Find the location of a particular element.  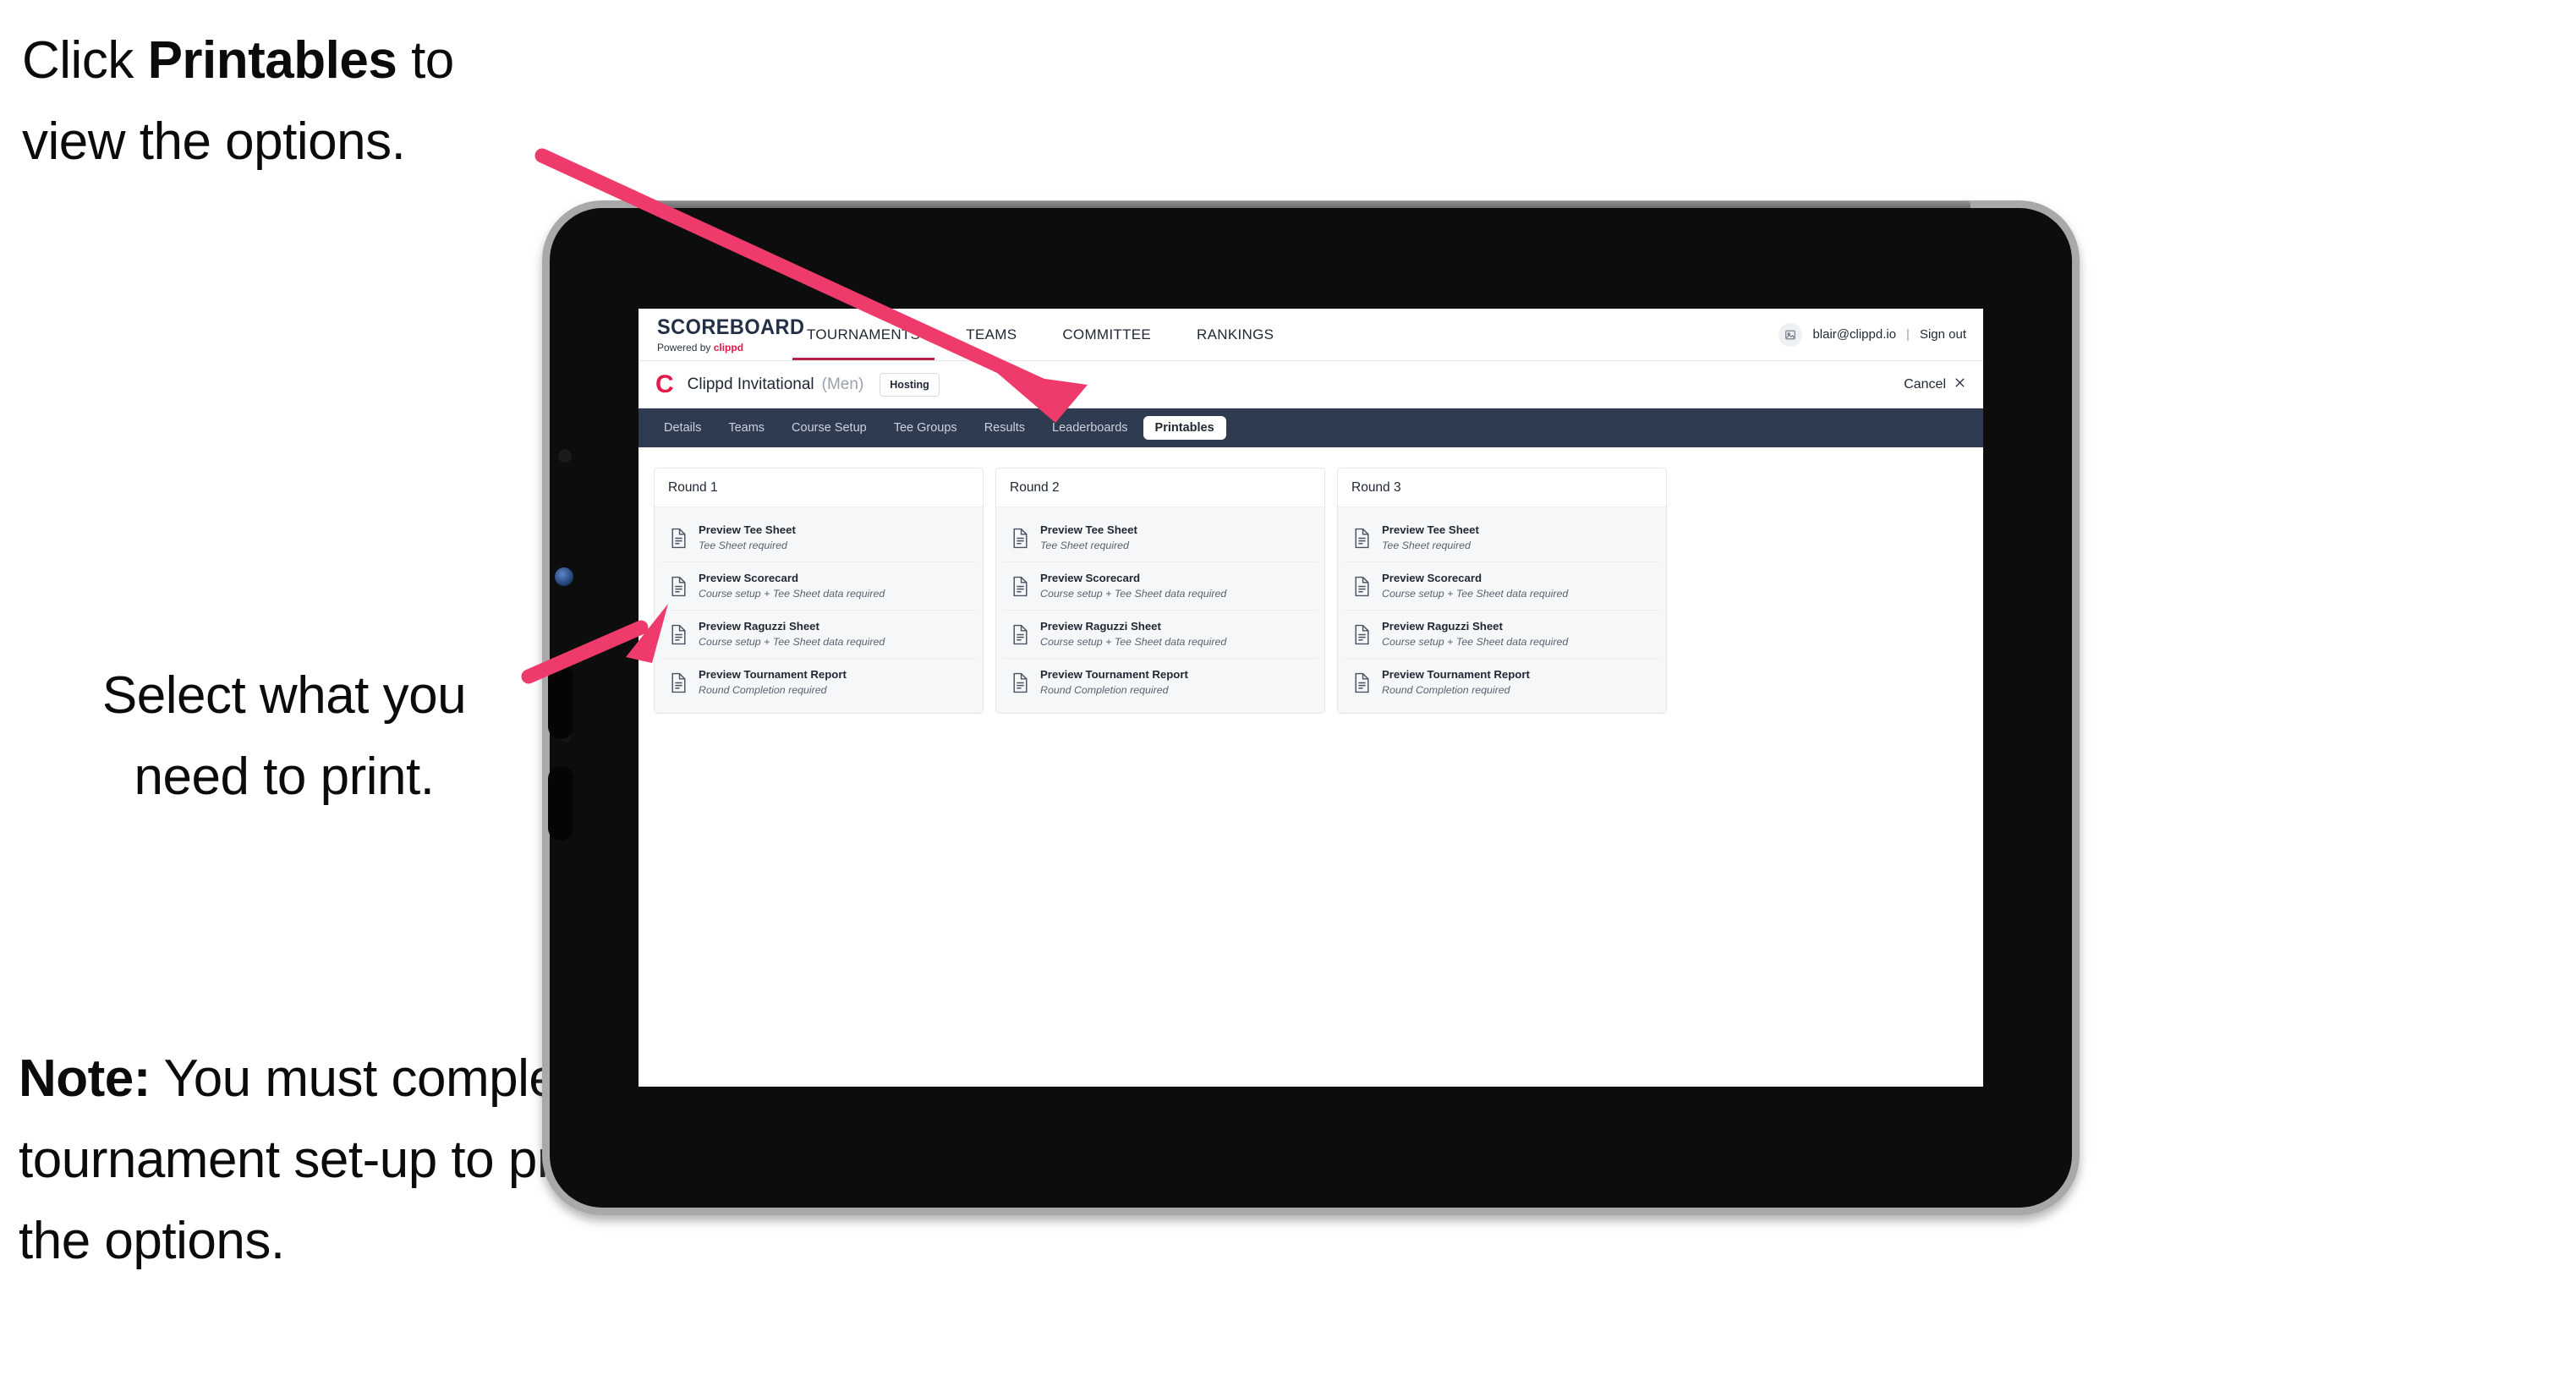

tab-printables: Printables is located at coordinates (1184, 428).